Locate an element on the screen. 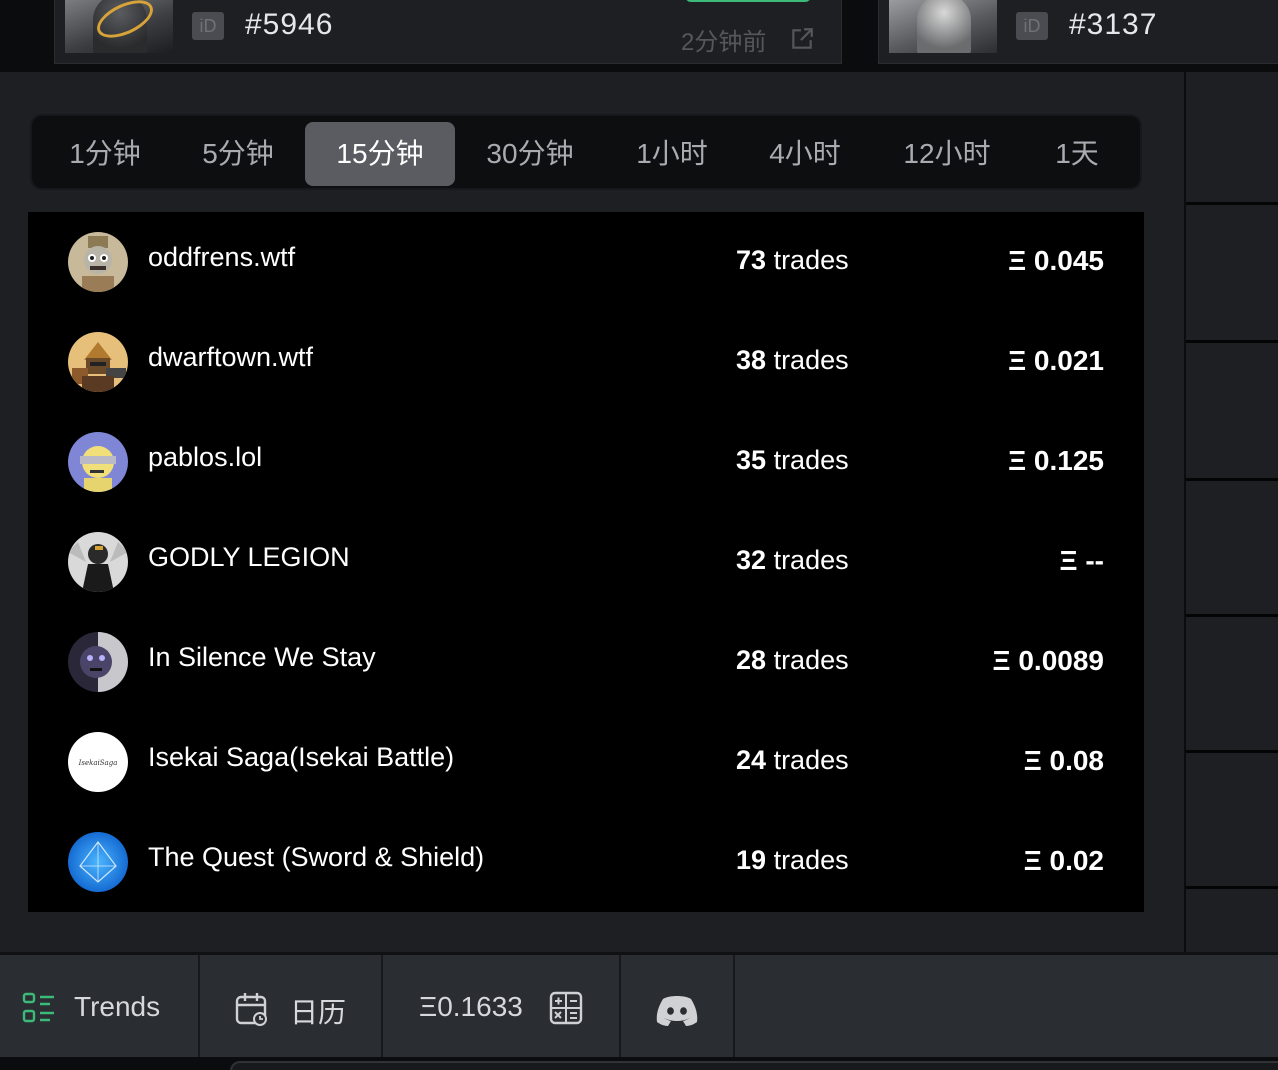  trades-count: 35 trades is located at coordinates (792, 460).